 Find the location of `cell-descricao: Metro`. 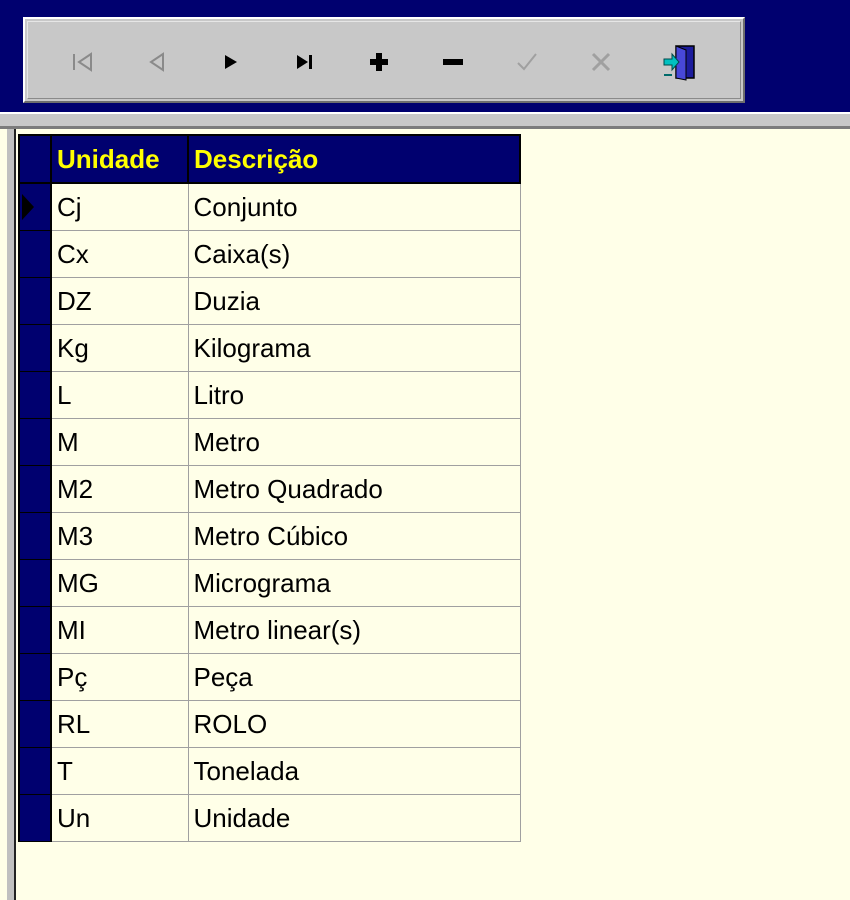

cell-descricao: Metro is located at coordinates (354, 442).